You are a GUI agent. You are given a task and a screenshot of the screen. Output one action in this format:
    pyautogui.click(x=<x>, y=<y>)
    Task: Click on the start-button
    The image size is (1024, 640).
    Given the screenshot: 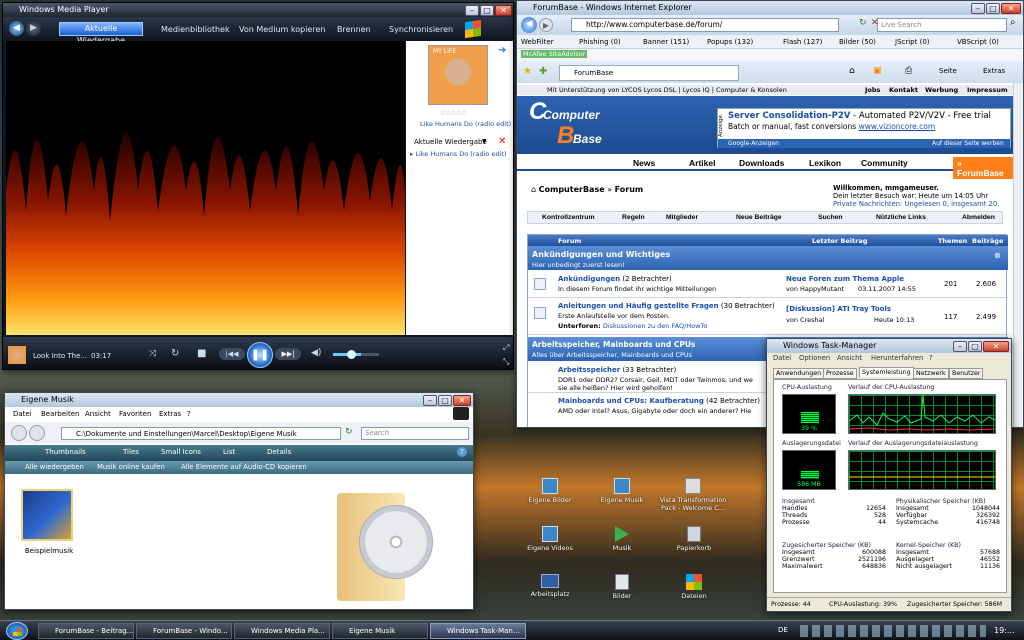 What is the action you would take?
    pyautogui.click(x=17, y=631)
    